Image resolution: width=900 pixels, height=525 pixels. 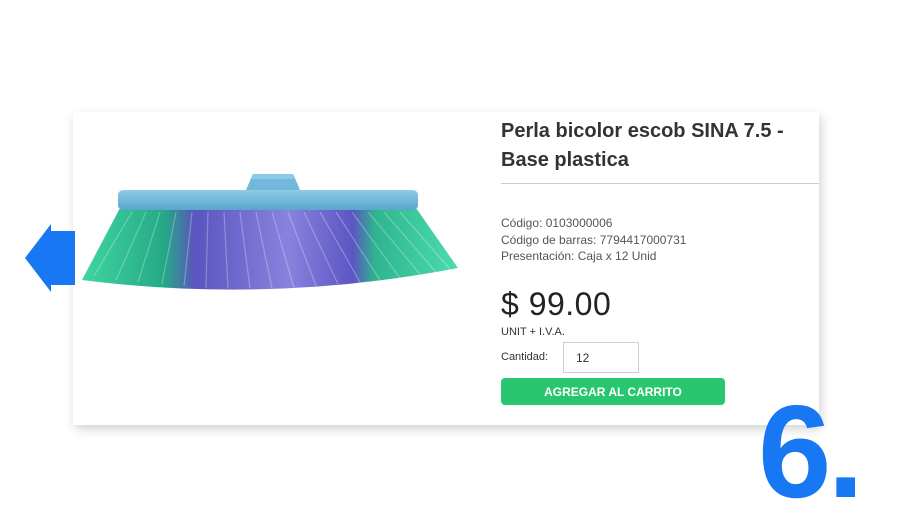 What do you see at coordinates (557, 223) in the screenshot?
I see `product-code: Código: 0103000006` at bounding box center [557, 223].